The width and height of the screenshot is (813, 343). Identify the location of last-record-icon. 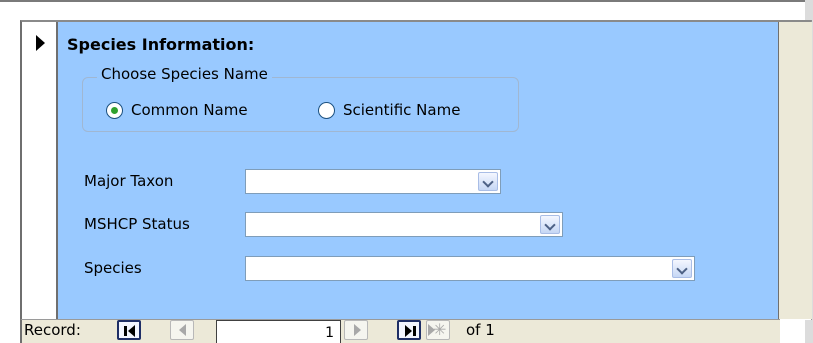
(409, 330).